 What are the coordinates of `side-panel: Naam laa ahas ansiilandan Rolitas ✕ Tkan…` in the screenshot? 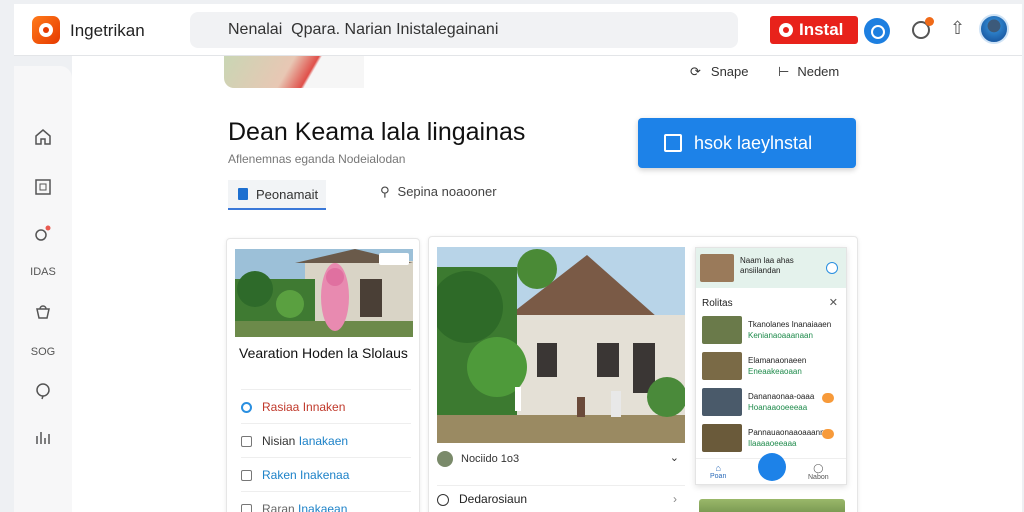 It's located at (771, 366).